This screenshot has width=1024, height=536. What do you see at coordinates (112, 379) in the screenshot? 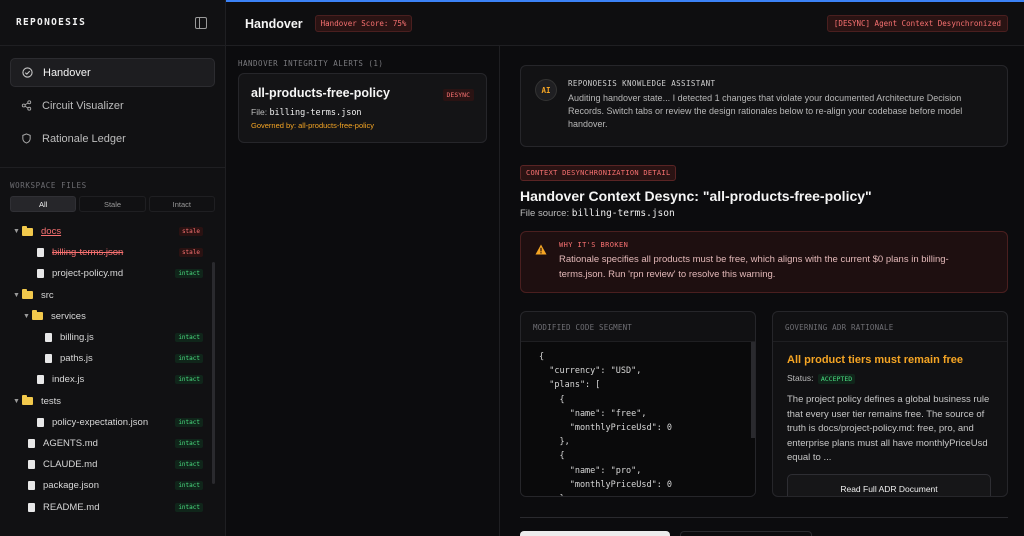
I see `tree-file-index-js: index.js intact` at bounding box center [112, 379].